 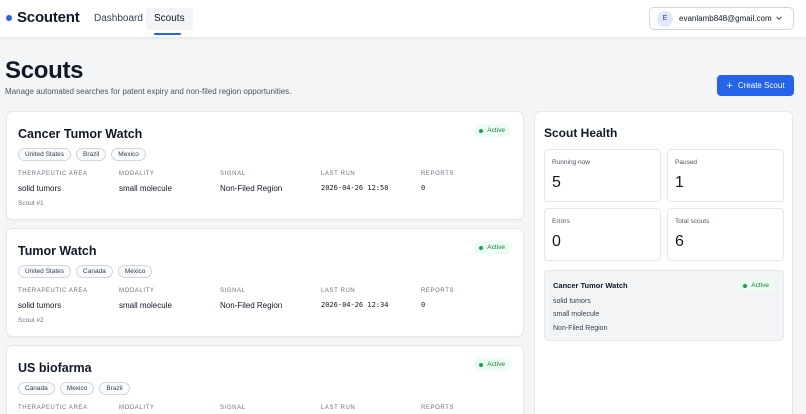 I want to click on page-title: Scouts, so click(x=44, y=70).